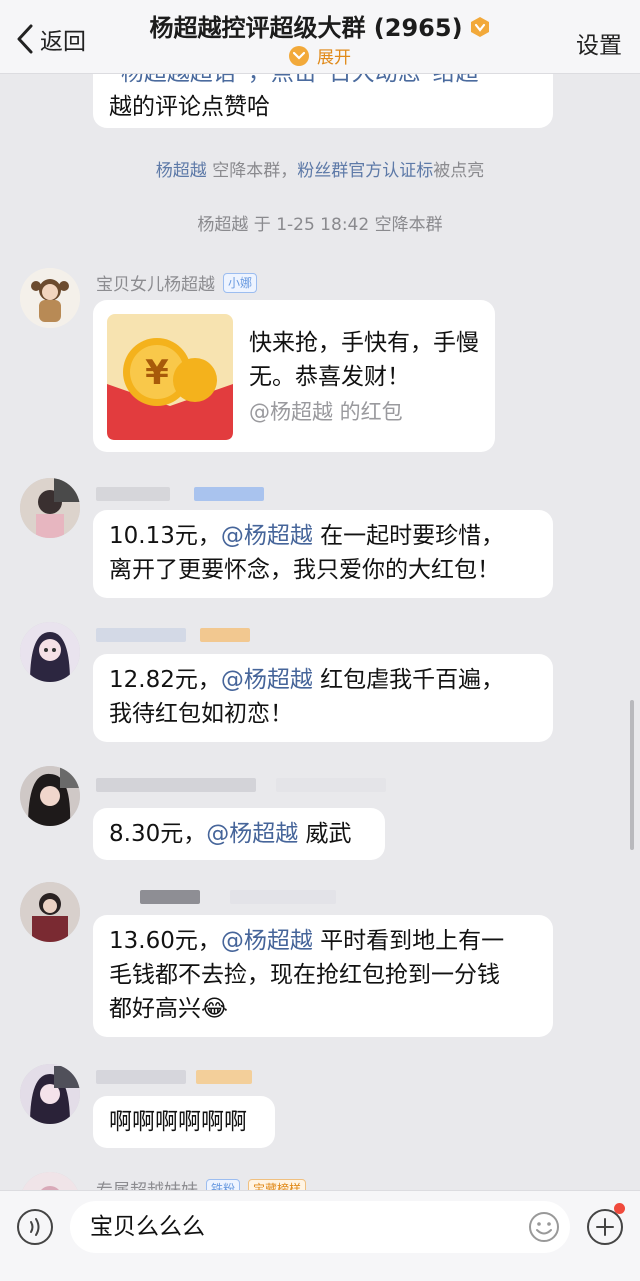  What do you see at coordinates (544, 1227) in the screenshot?
I see `emoji-icon` at bounding box center [544, 1227].